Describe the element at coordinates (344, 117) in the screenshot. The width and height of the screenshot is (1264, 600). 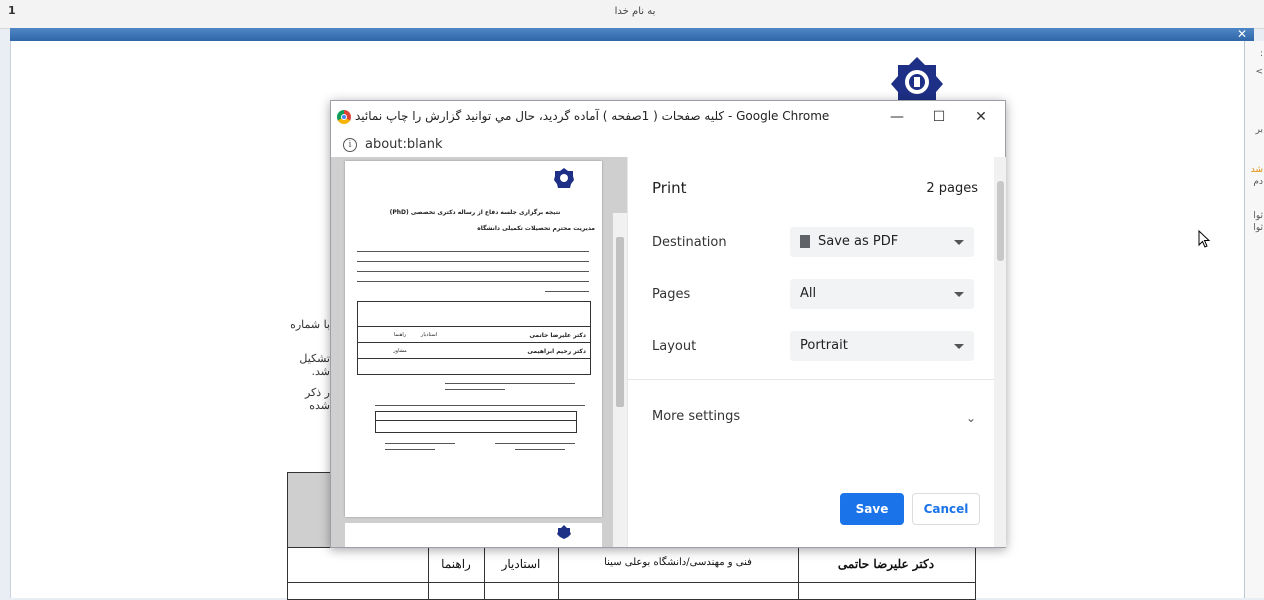
I see `chrome-icon` at that location.